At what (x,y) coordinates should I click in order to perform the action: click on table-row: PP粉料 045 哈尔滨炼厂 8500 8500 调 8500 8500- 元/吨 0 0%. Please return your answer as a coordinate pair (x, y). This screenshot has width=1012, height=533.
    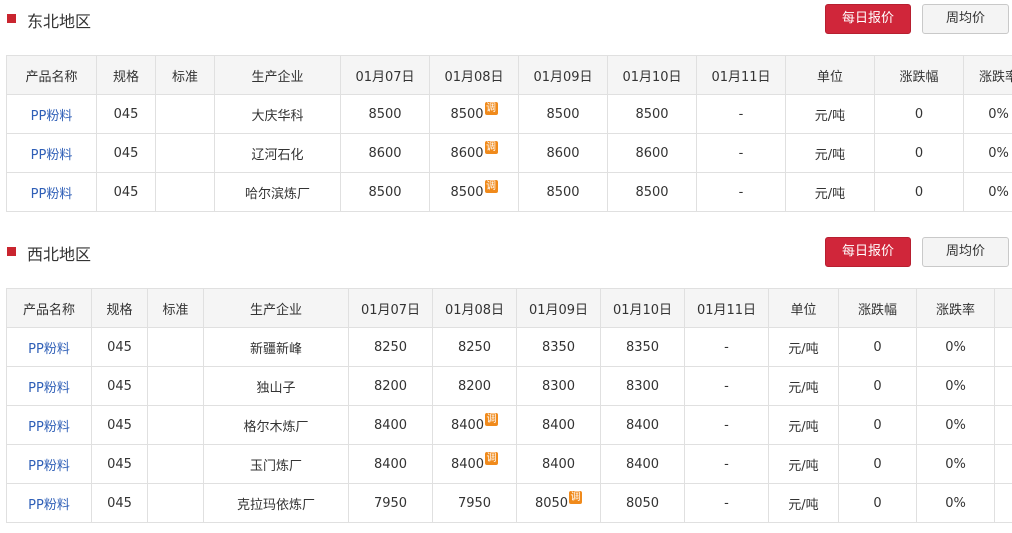
    Looking at the image, I should click on (509, 192).